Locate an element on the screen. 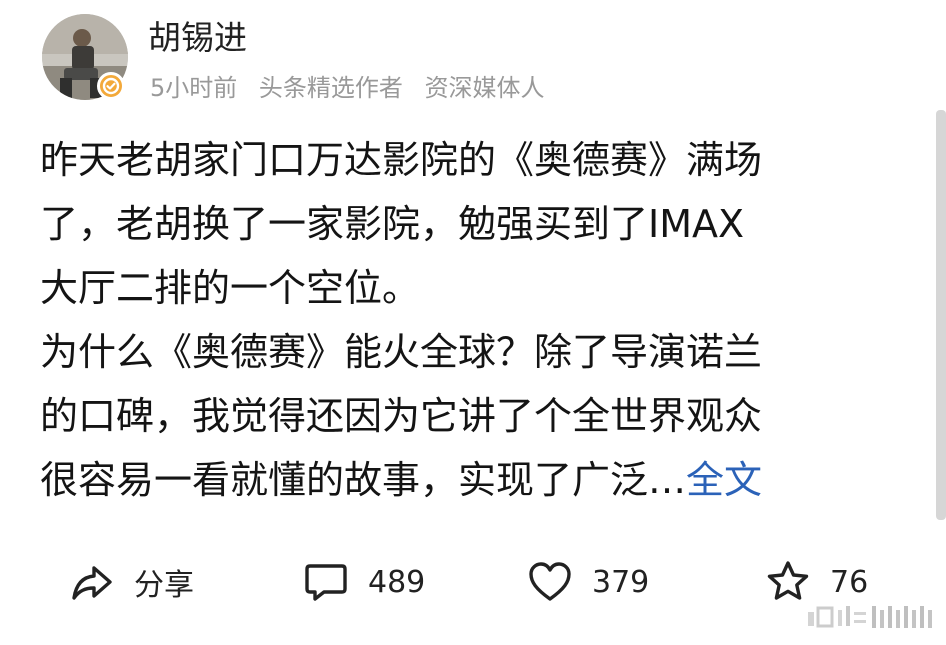 Image resolution: width=946 pixels, height=645 pixels. comment-count: 489 is located at coordinates (397, 582).